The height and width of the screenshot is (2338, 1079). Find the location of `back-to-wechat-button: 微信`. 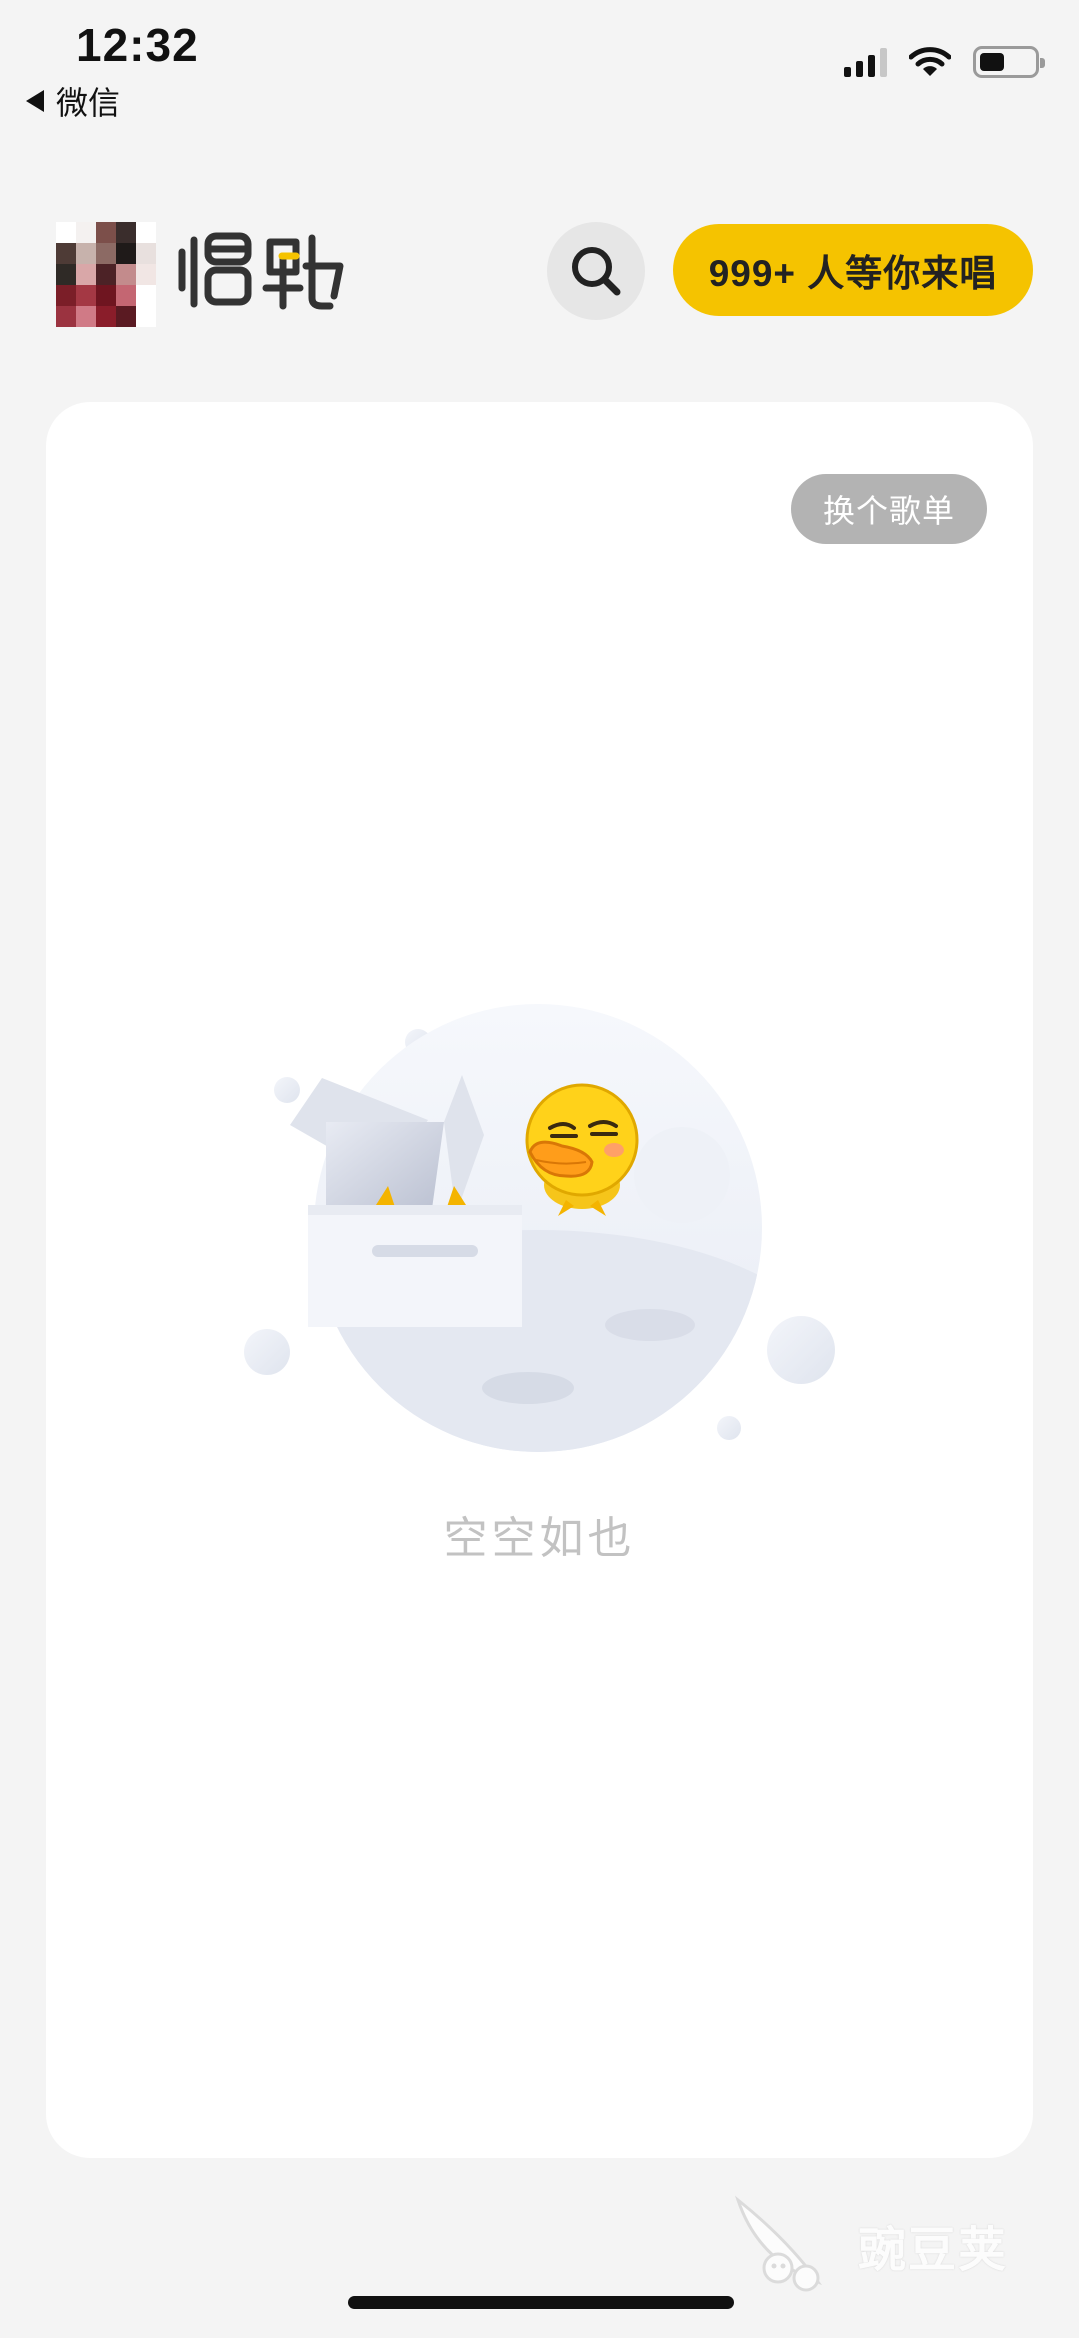

back-to-wechat-button: 微信 is located at coordinates (73, 101).